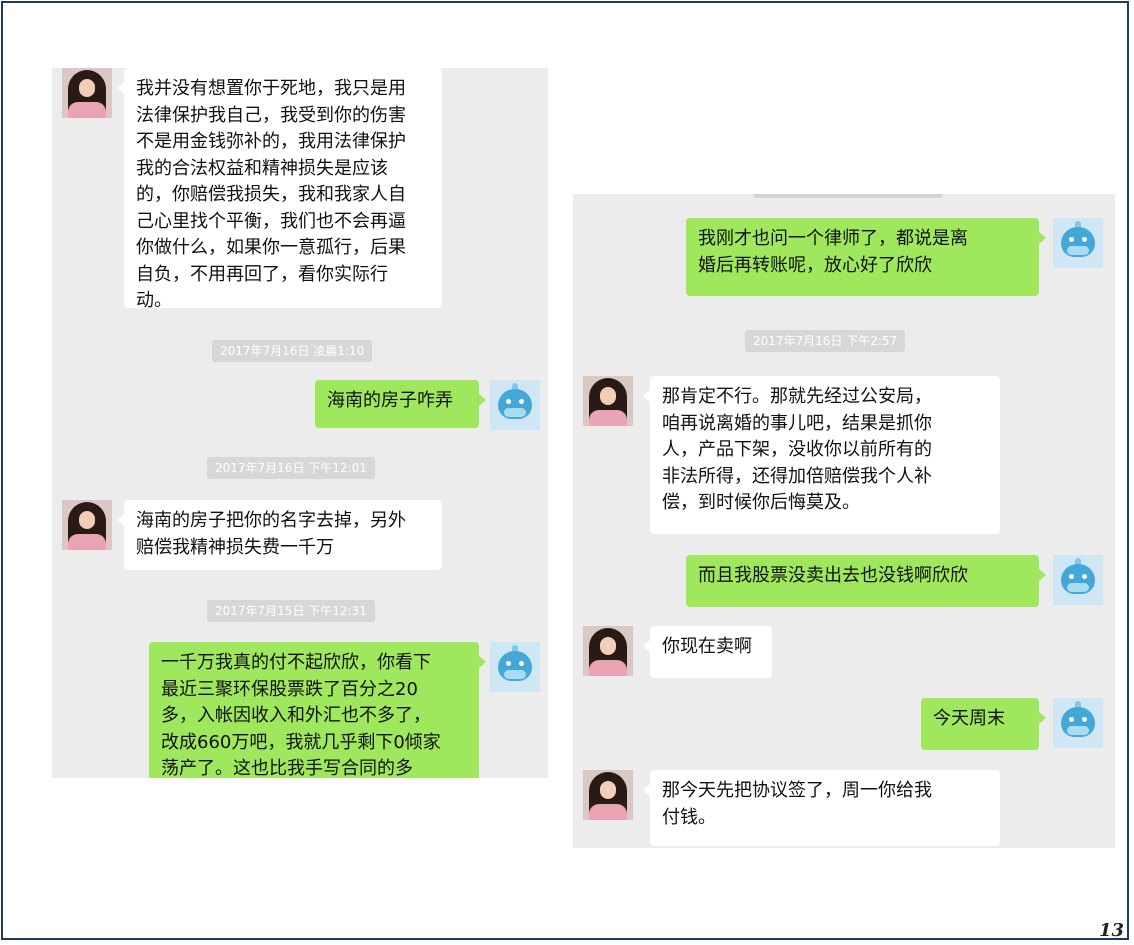  I want to click on cropped-timestamp, so click(848, 196).